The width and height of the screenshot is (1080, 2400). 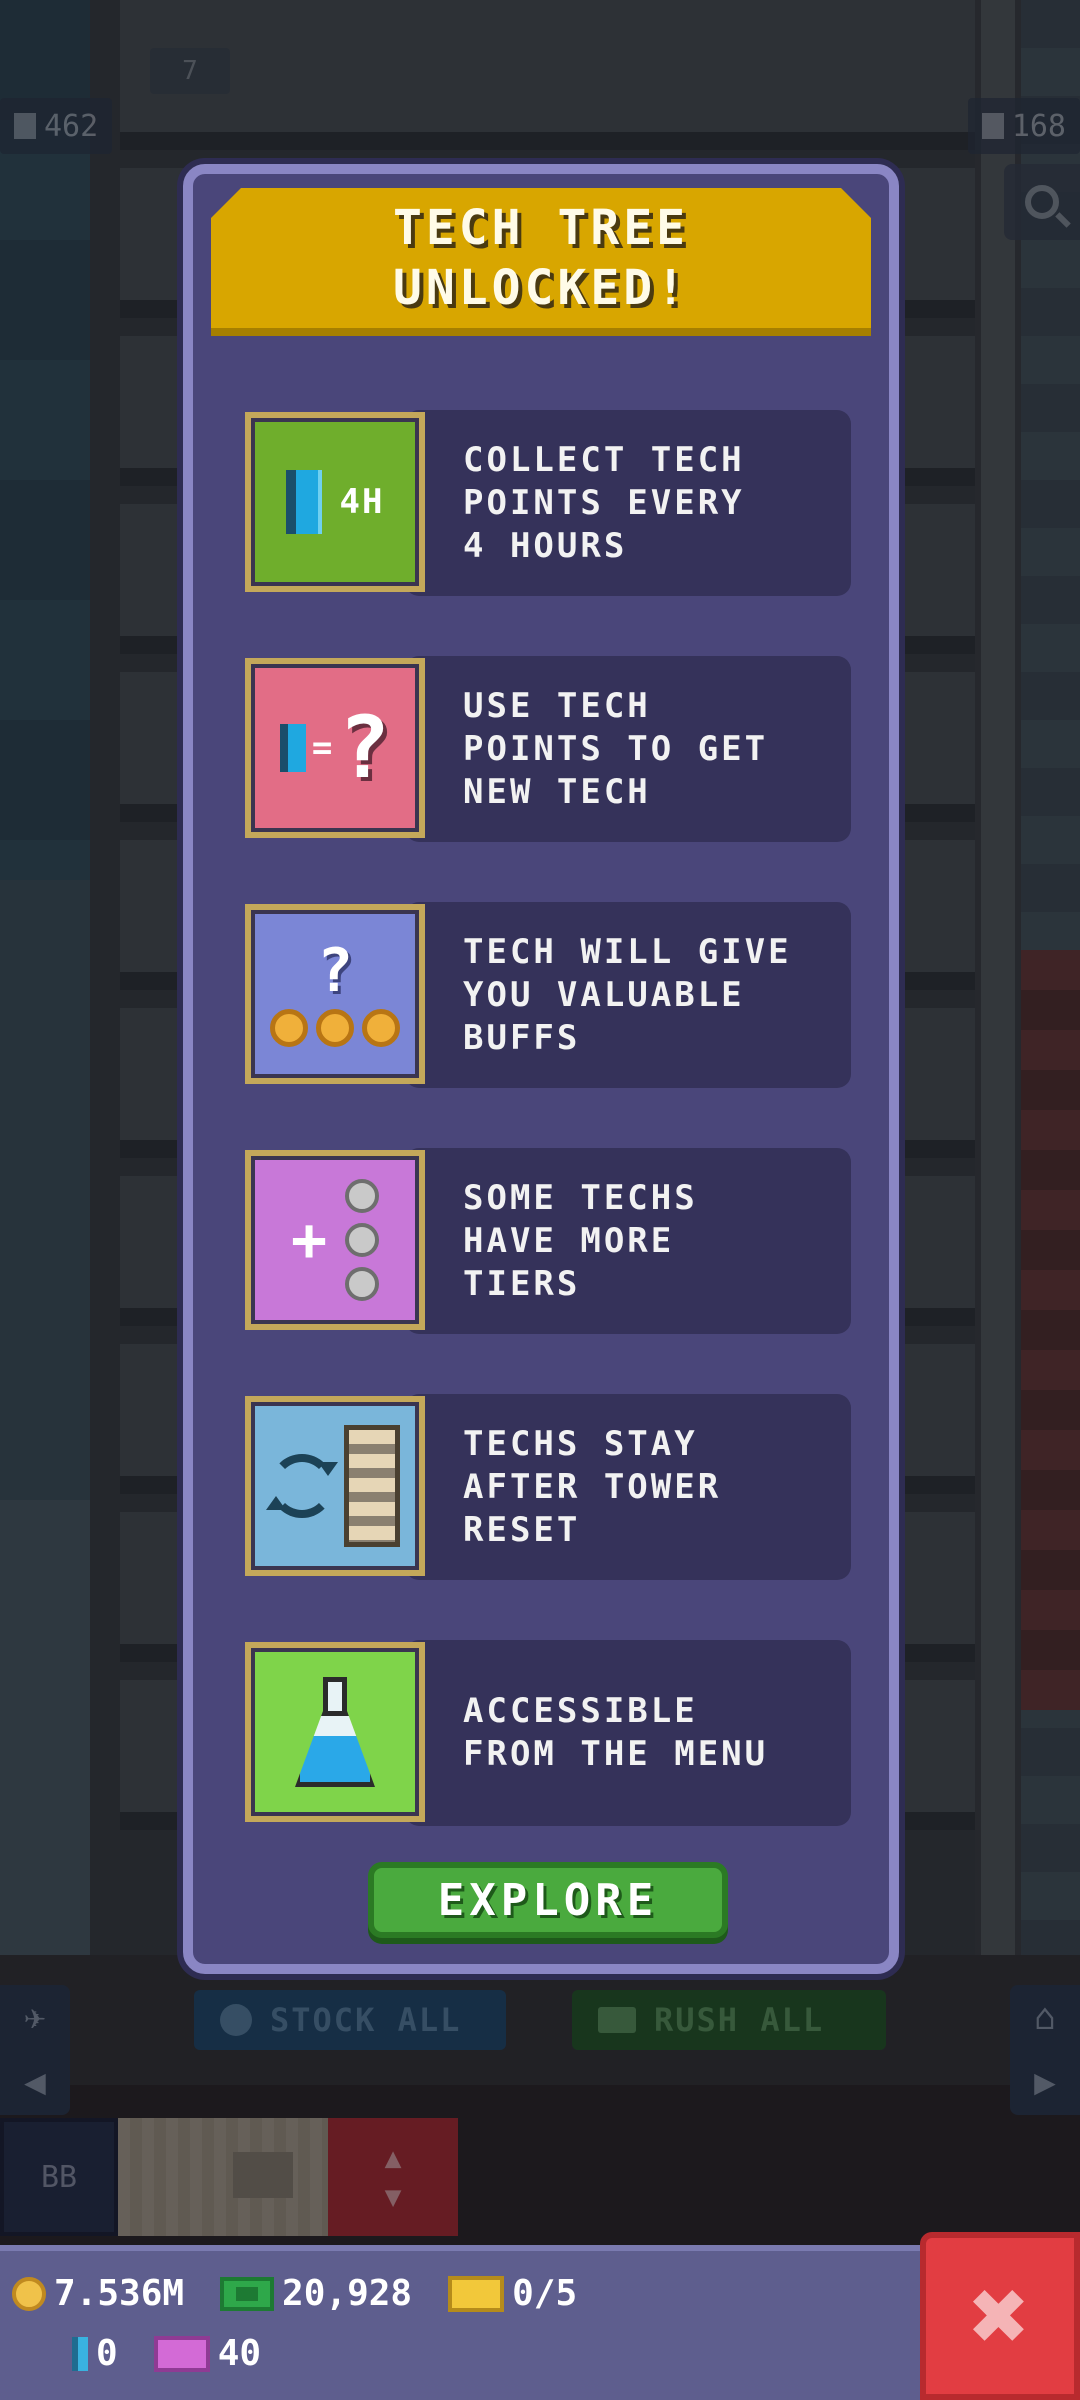 I want to click on buff-icon-stack: ?, so click(x=335, y=994).